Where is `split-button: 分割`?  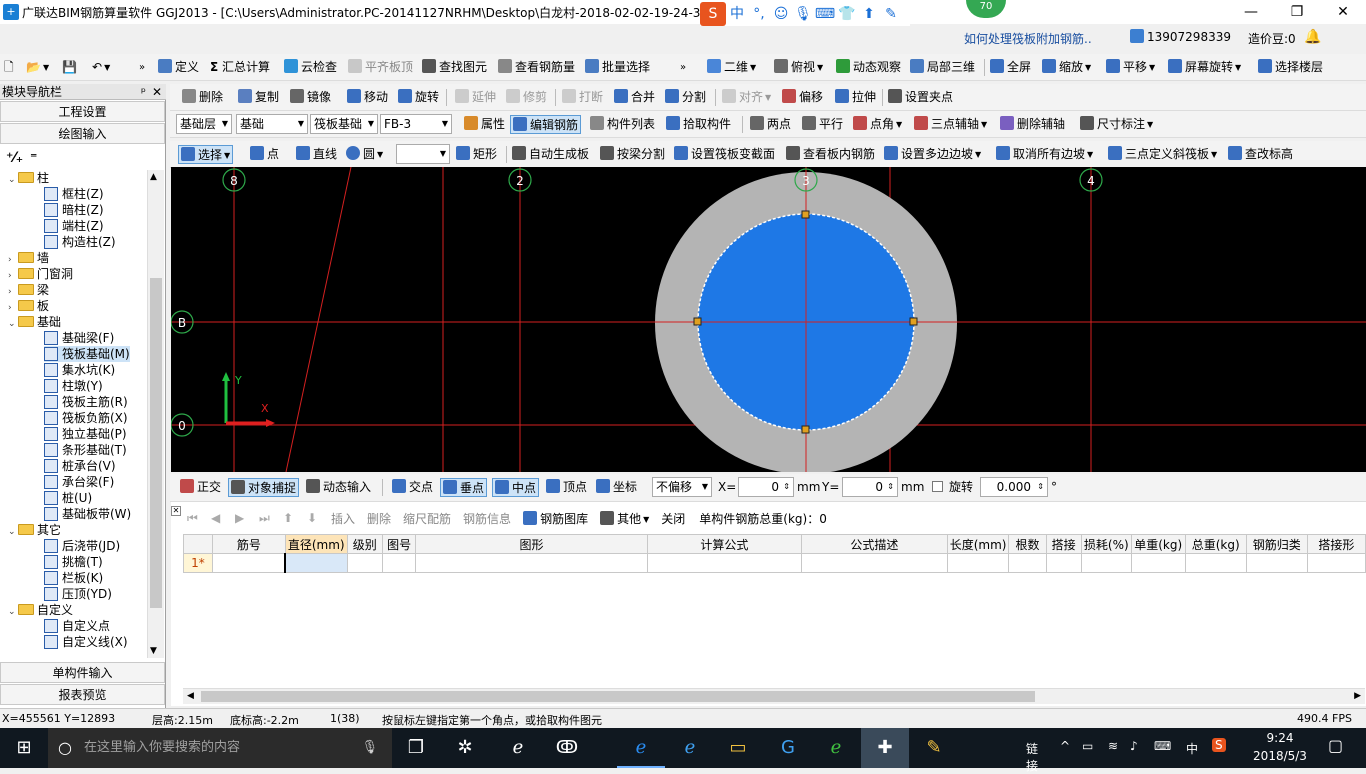 split-button: 分割 is located at coordinates (685, 97).